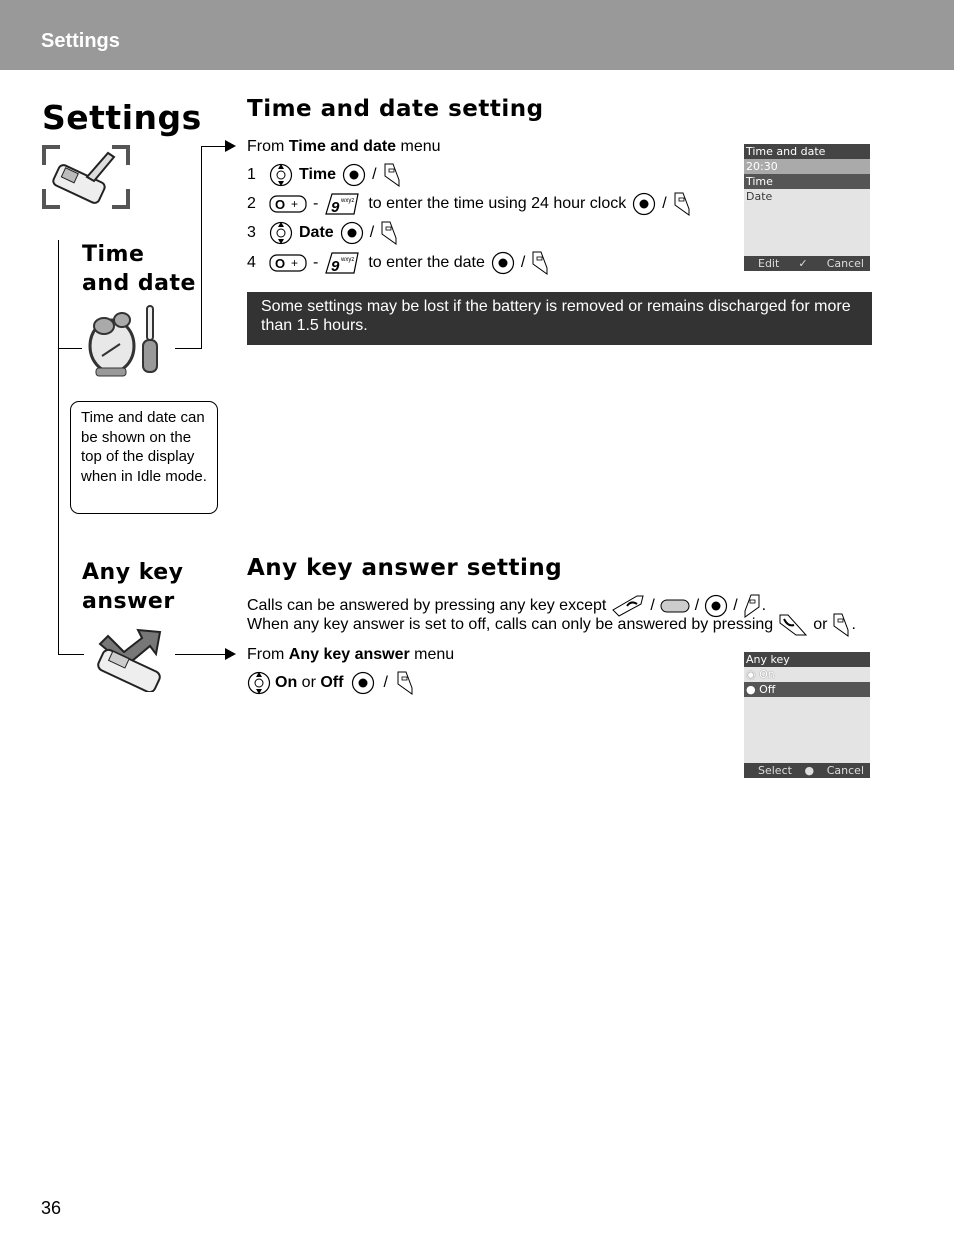 The image size is (954, 1243). Describe the element at coordinates (251, 232) in the screenshot. I see `step-number: 3` at that location.